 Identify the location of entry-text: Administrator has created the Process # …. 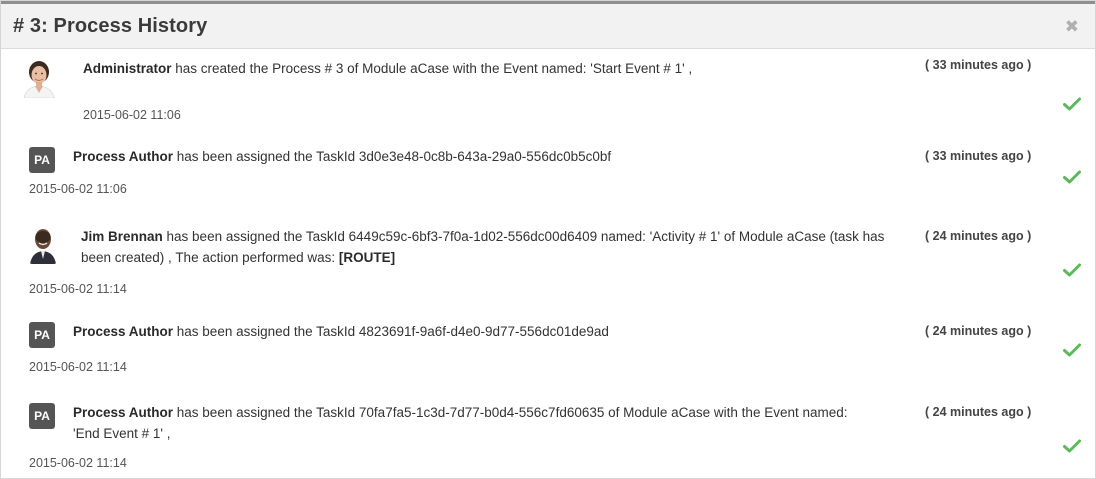
(483, 68).